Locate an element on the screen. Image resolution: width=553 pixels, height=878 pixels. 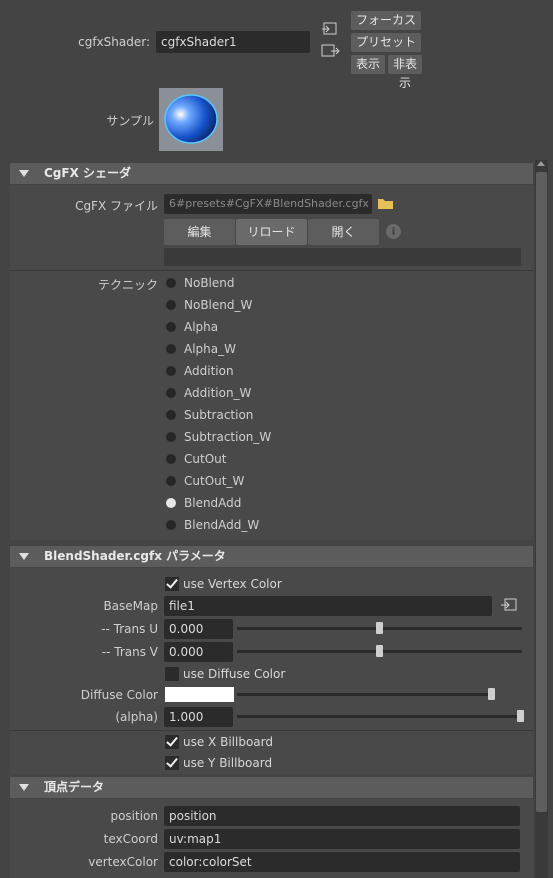
focus-button: フォーカス is located at coordinates (386, 20).